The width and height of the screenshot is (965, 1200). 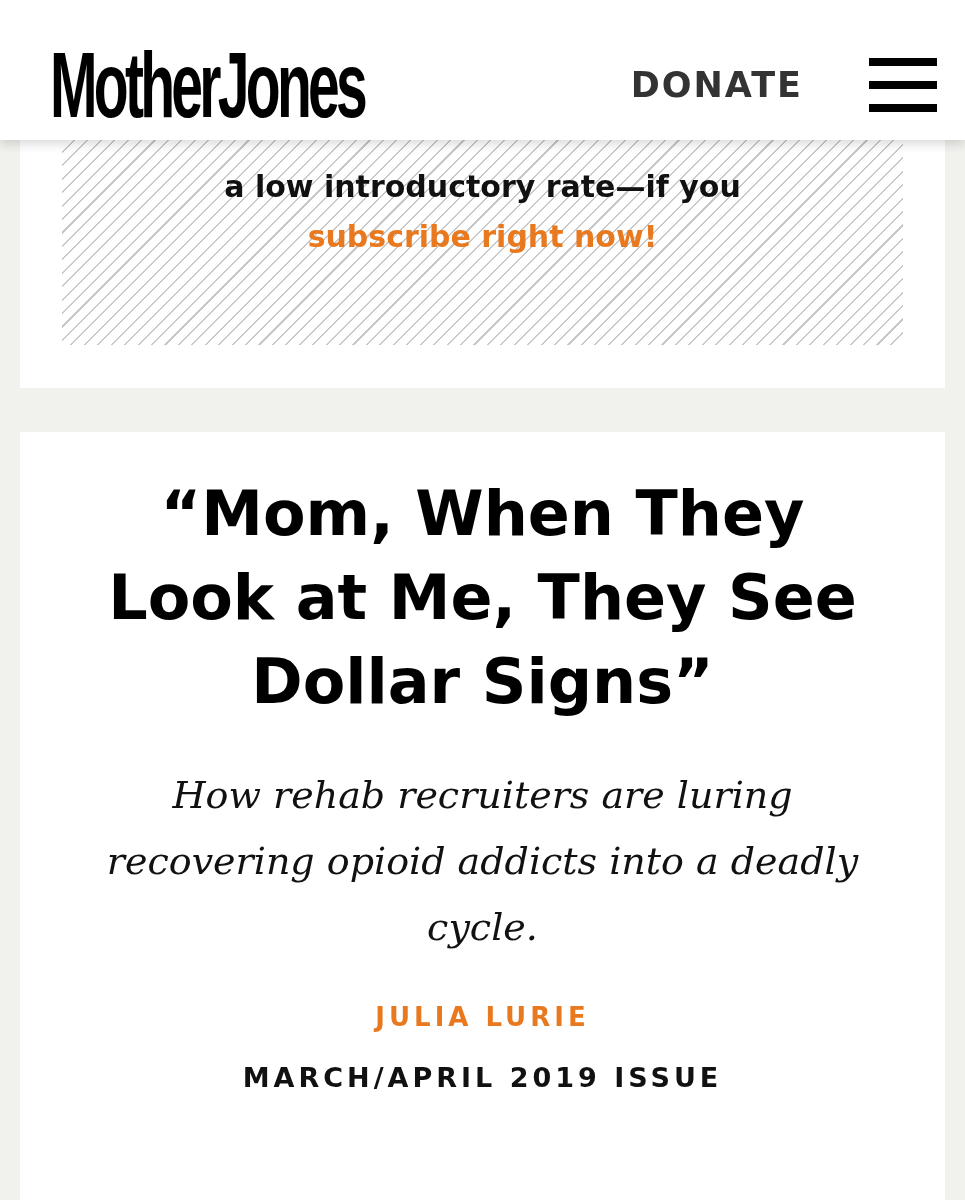 What do you see at coordinates (207, 85) in the screenshot?
I see `site-logo: MotherJones` at bounding box center [207, 85].